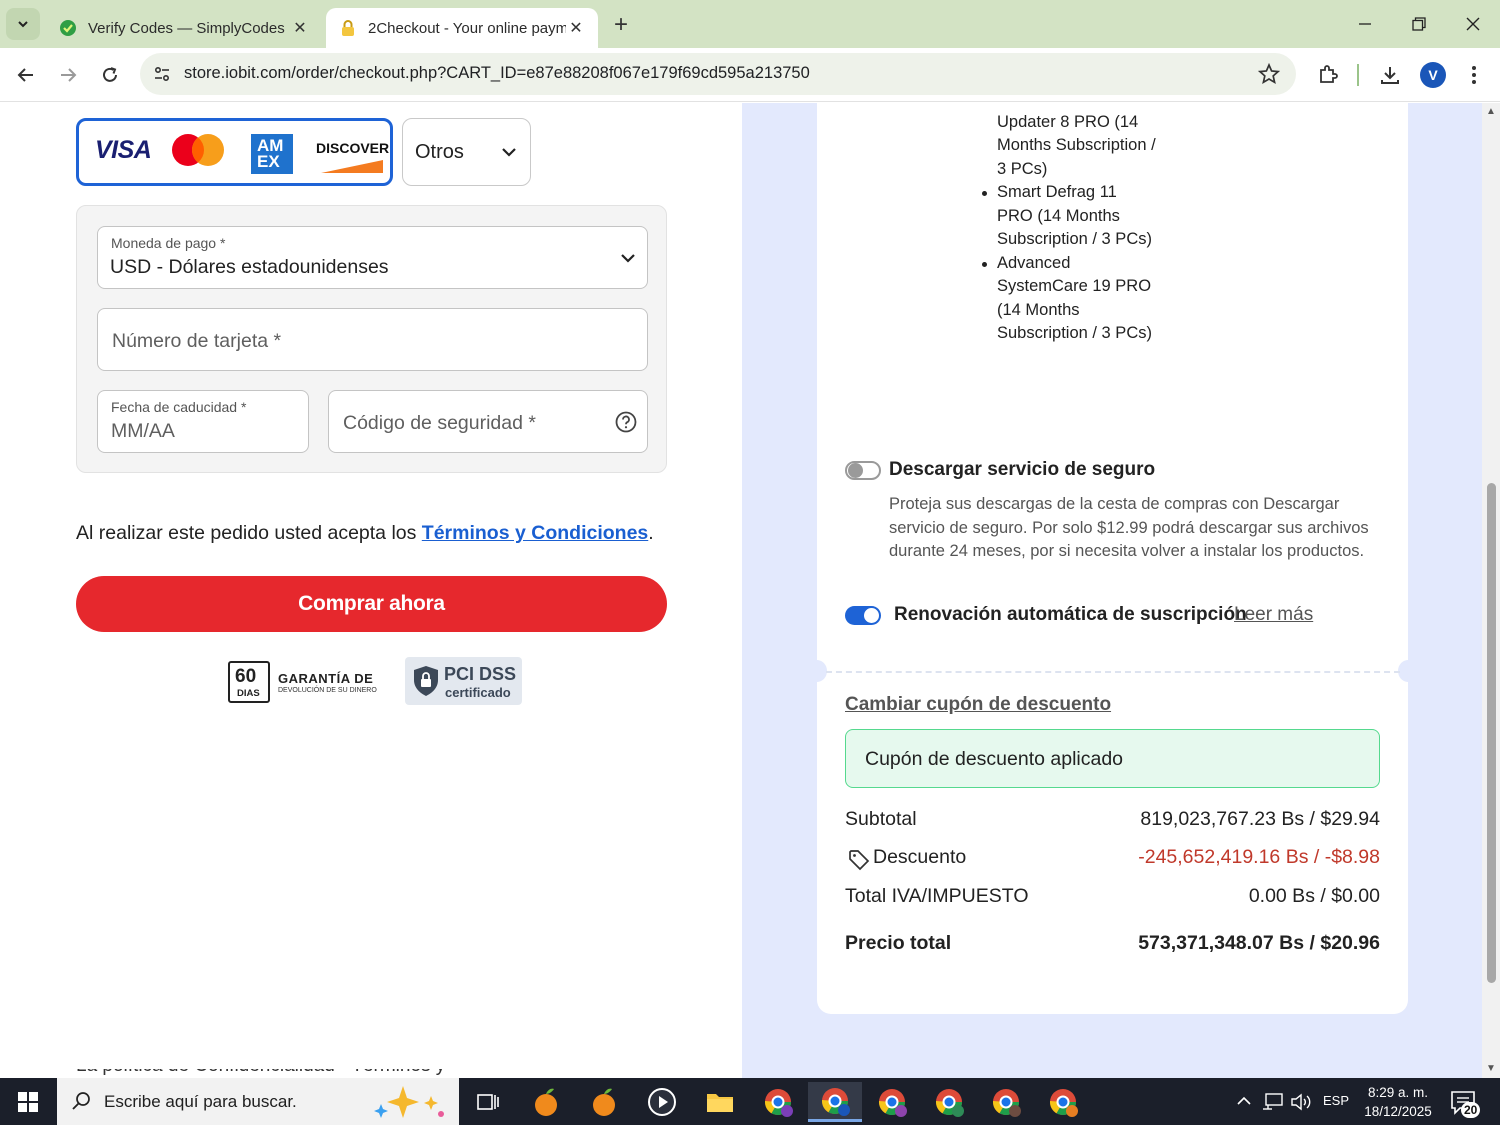  Describe the element at coordinates (621, 24) in the screenshot. I see `new-tab-button: +` at that location.